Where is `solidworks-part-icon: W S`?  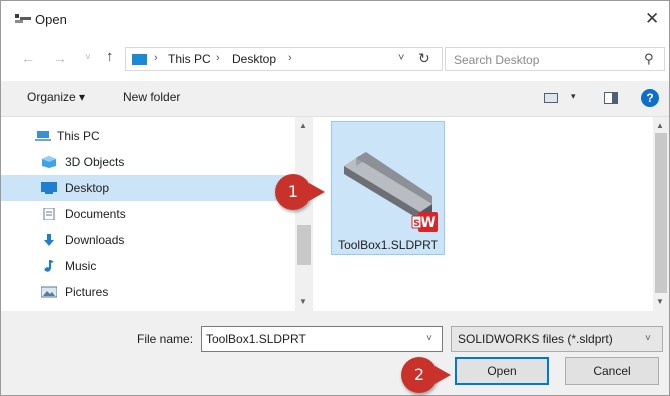 solidworks-part-icon: W S is located at coordinates (391, 192).